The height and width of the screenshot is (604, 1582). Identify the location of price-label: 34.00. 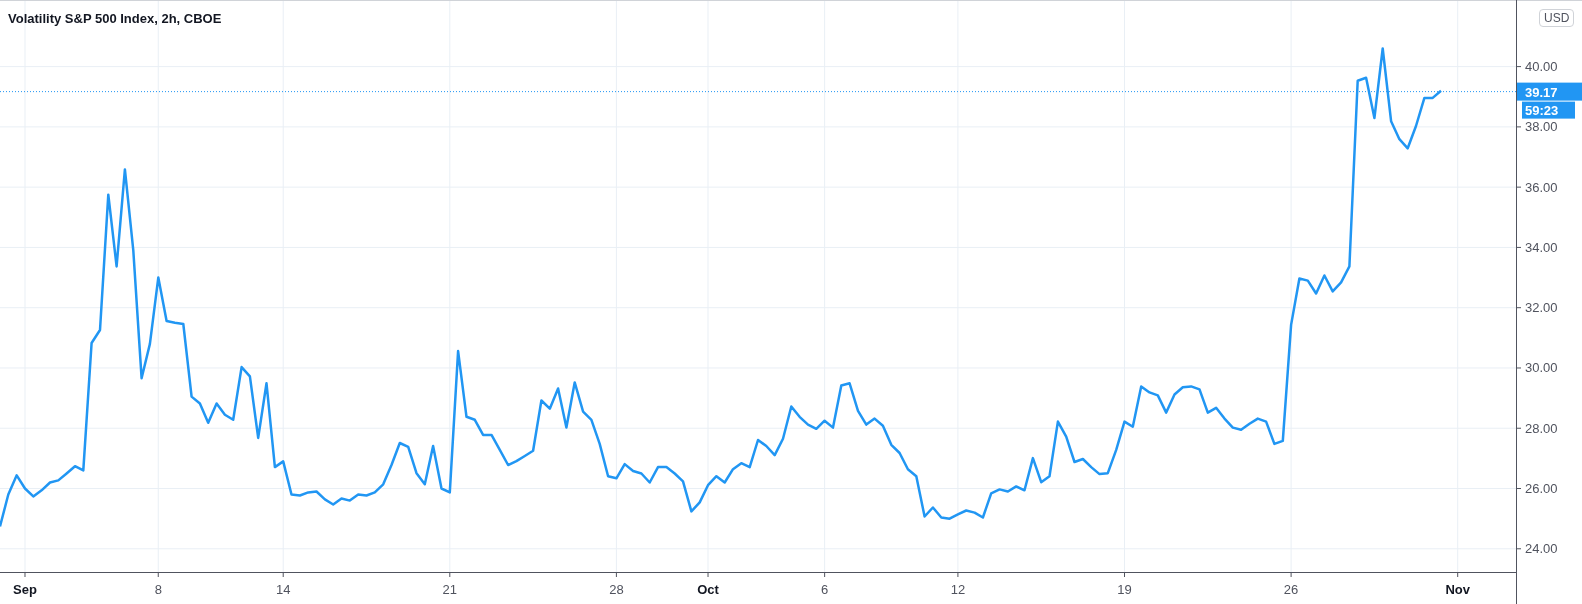
(1541, 247).